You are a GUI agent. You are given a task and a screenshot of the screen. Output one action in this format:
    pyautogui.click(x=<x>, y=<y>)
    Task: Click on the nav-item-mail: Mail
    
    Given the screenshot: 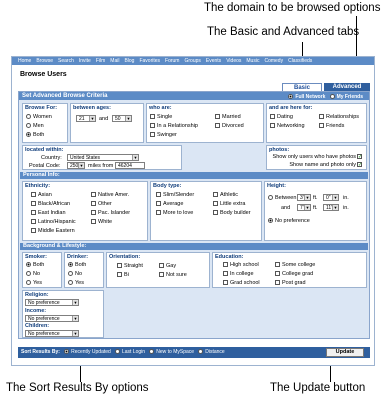 What is the action you would take?
    pyautogui.click(x=114, y=61)
    